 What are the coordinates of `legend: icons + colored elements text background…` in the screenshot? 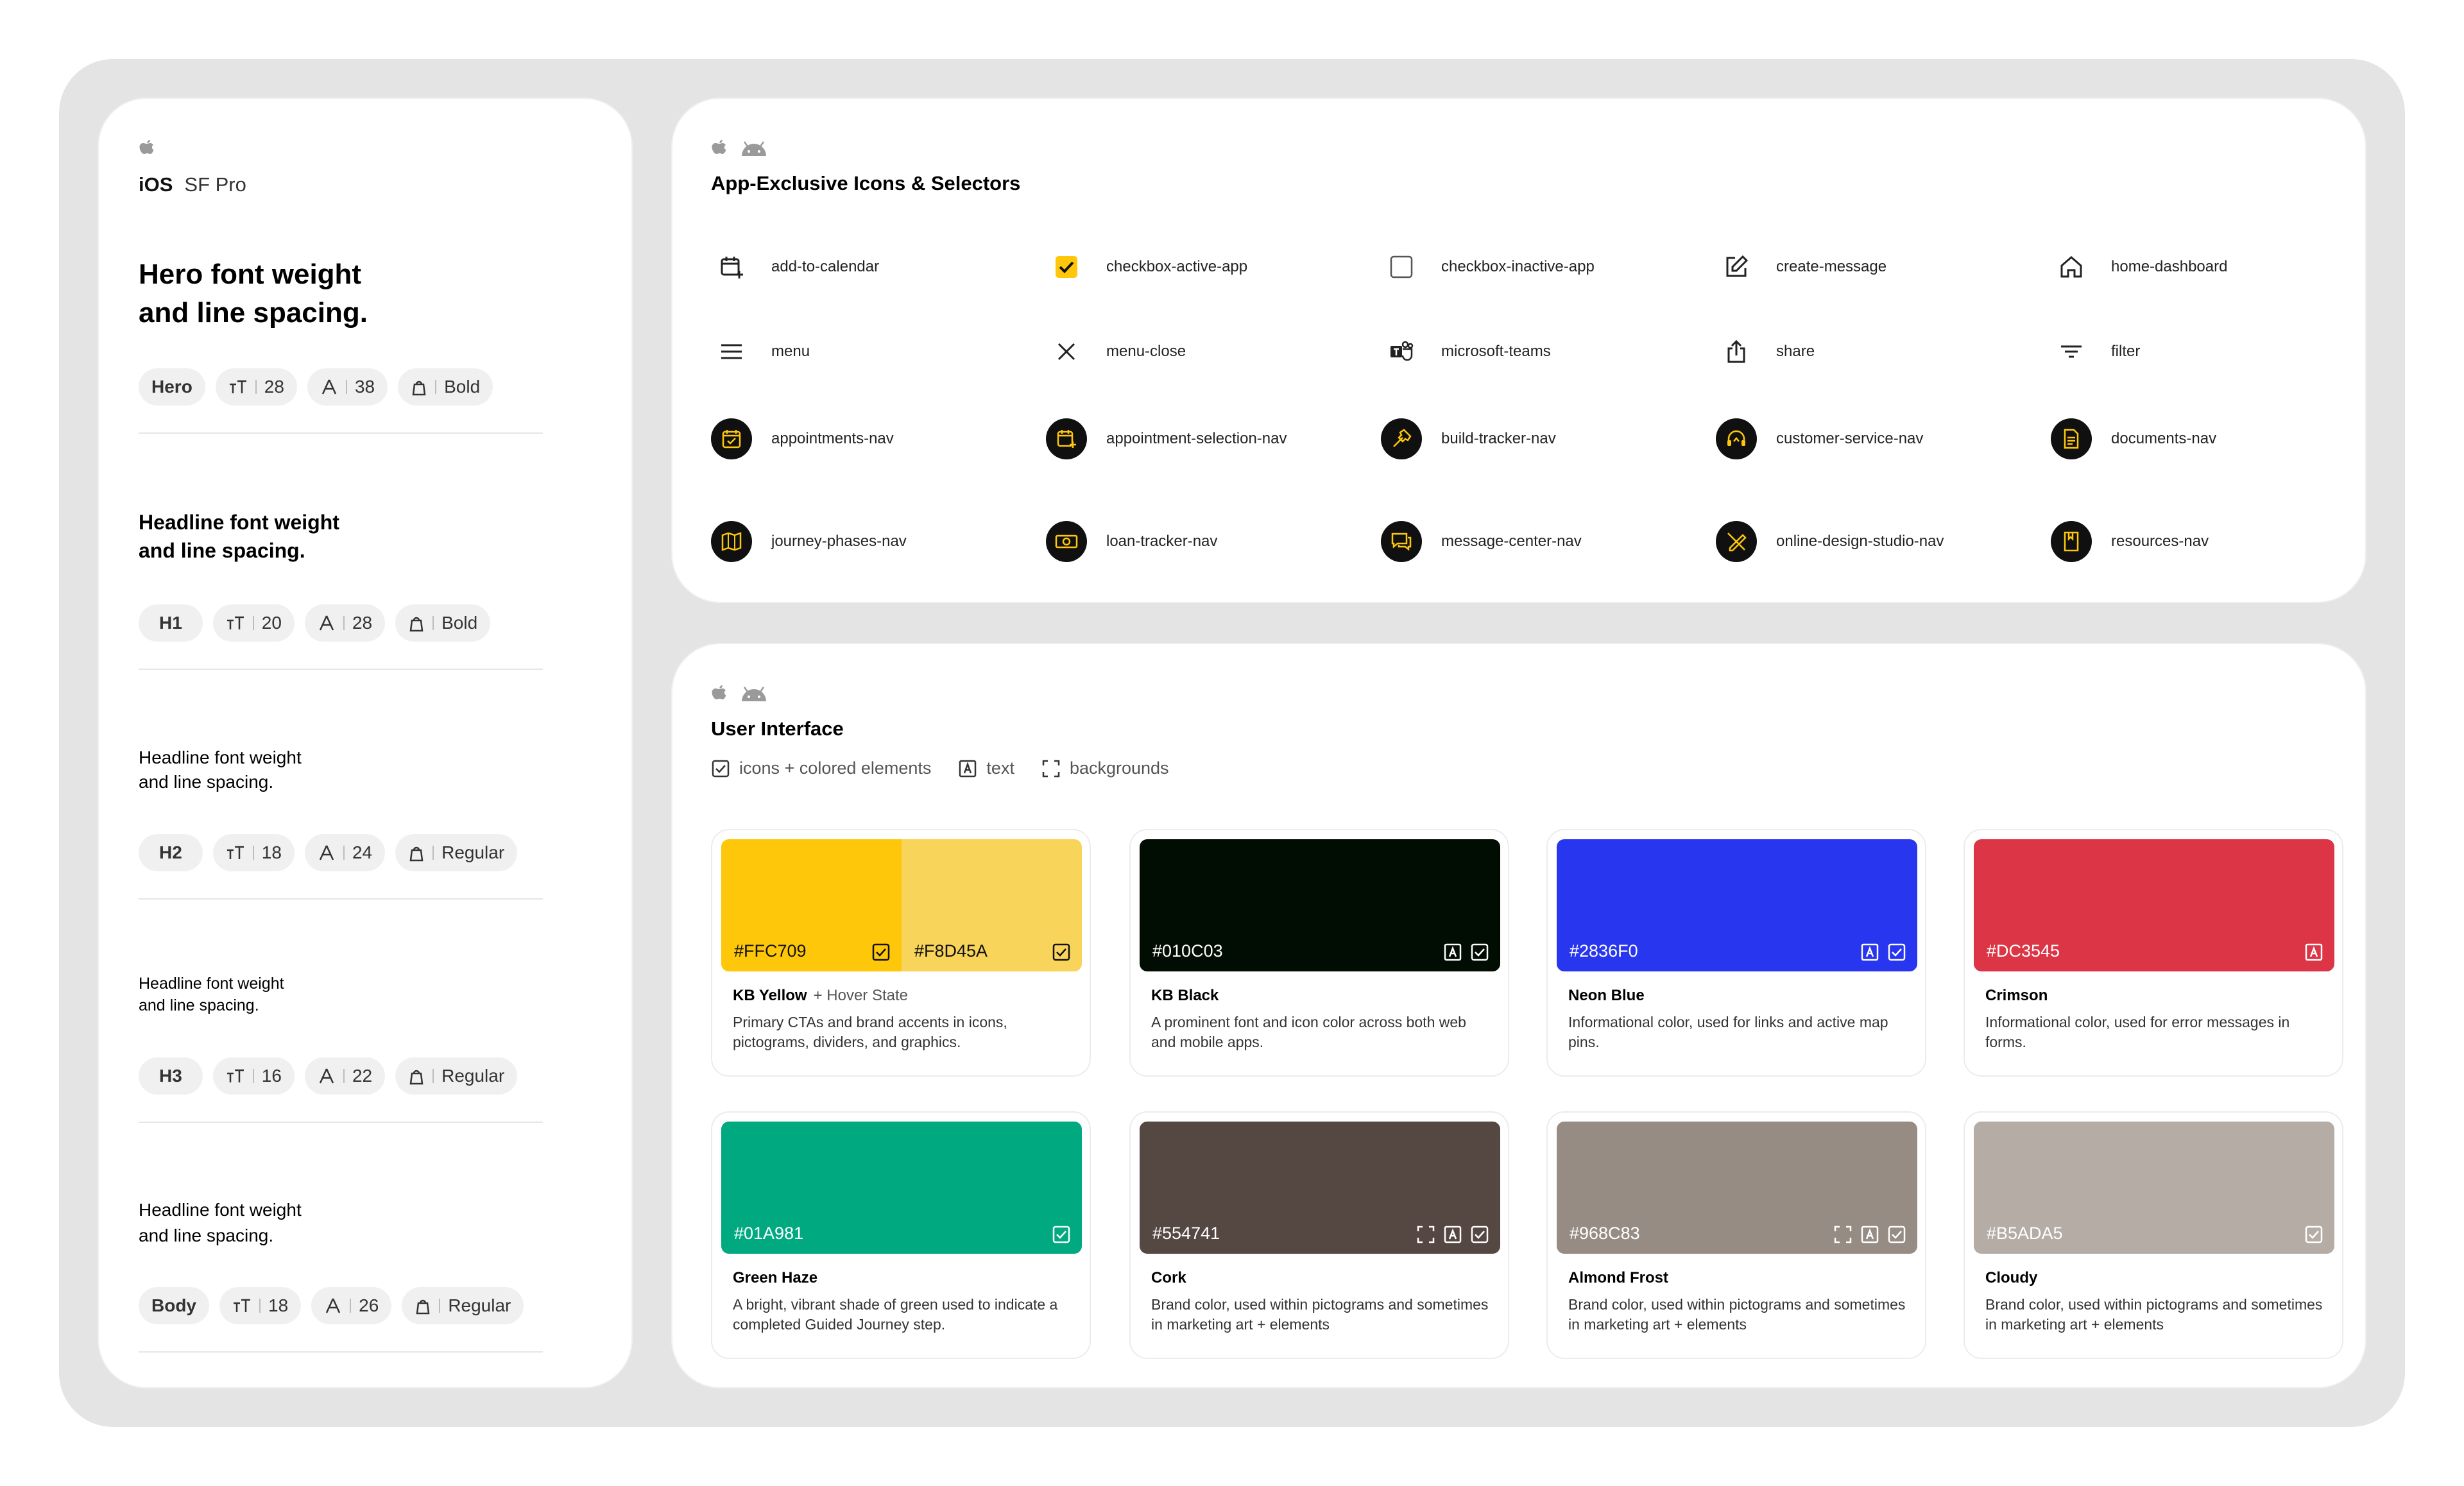 It's located at (940, 768).